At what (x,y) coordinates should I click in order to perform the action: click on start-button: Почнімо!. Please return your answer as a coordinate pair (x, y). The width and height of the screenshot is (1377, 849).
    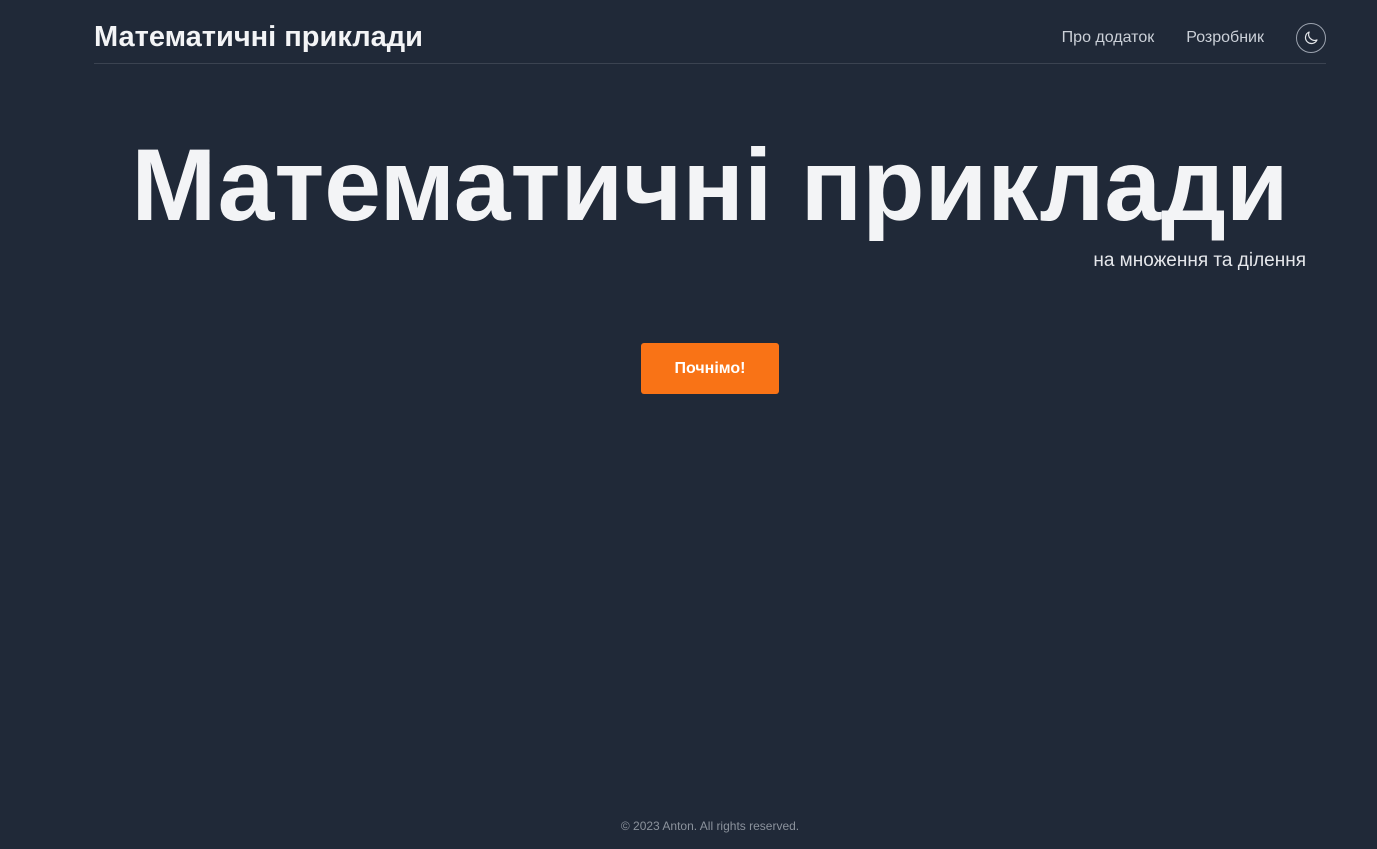
    Looking at the image, I should click on (710, 368).